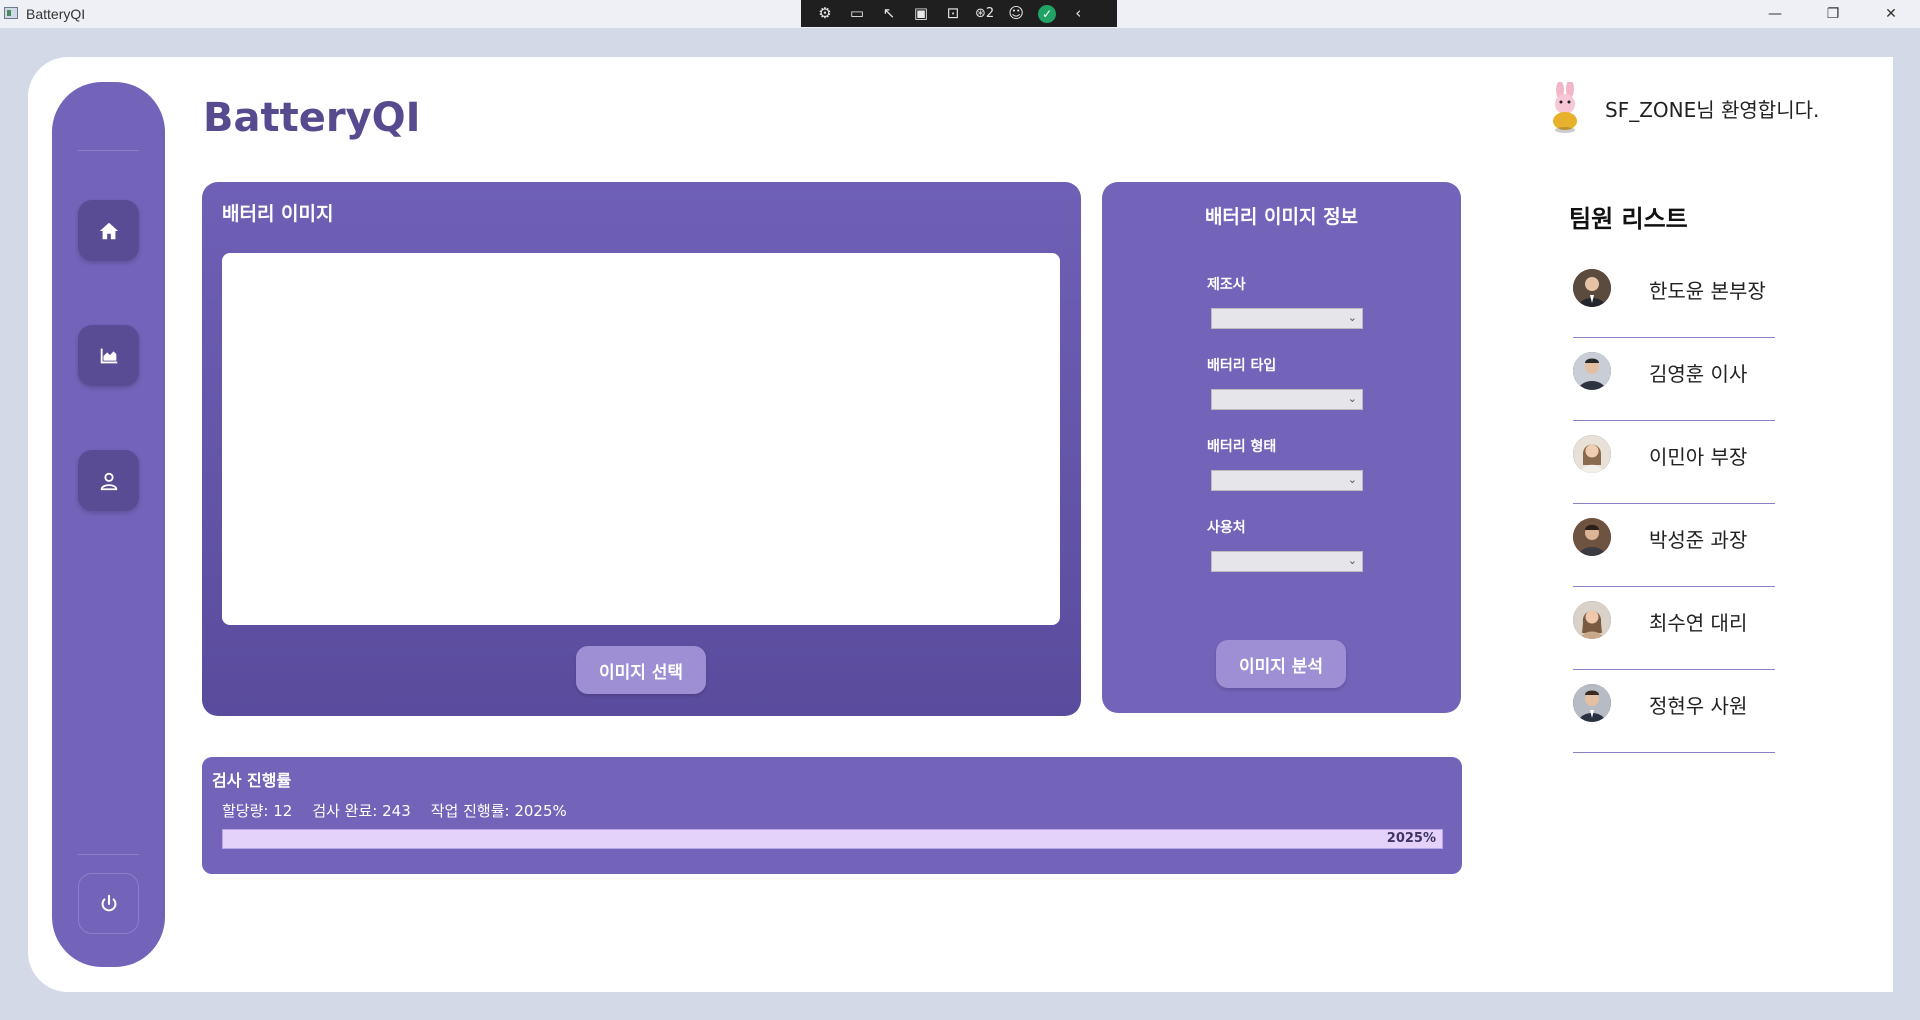  I want to click on debug-toolbar: ⚙ ▭ ↖ ▣ ⊡ ⊛2 ☺ ✓ ‹, so click(959, 13).